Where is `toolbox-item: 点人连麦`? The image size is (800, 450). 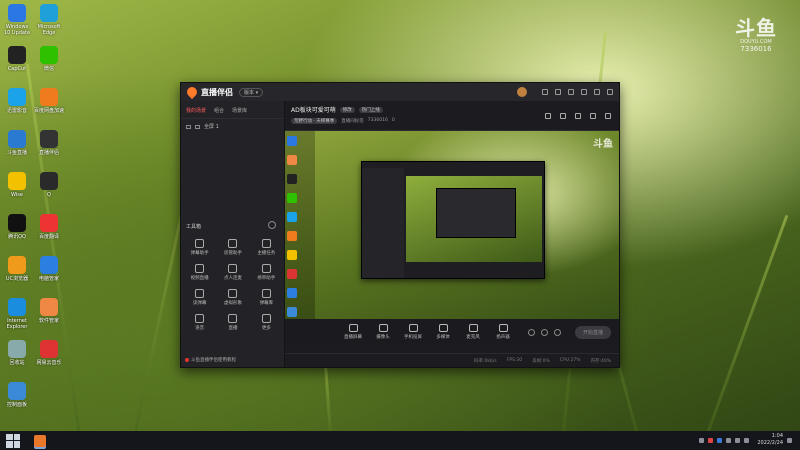 toolbox-item: 点人连麦 is located at coordinates (232, 272).